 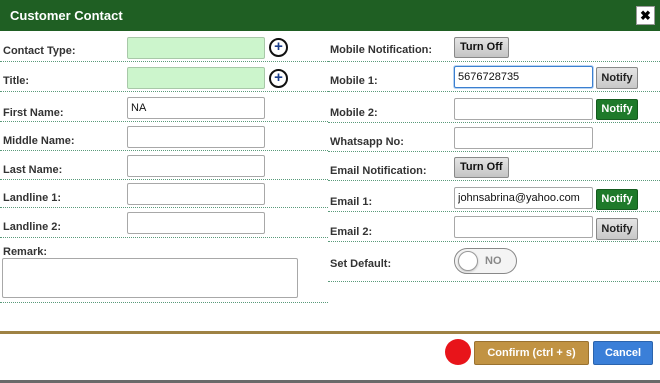 I want to click on dialog-title: Customer Contact, so click(x=66, y=15).